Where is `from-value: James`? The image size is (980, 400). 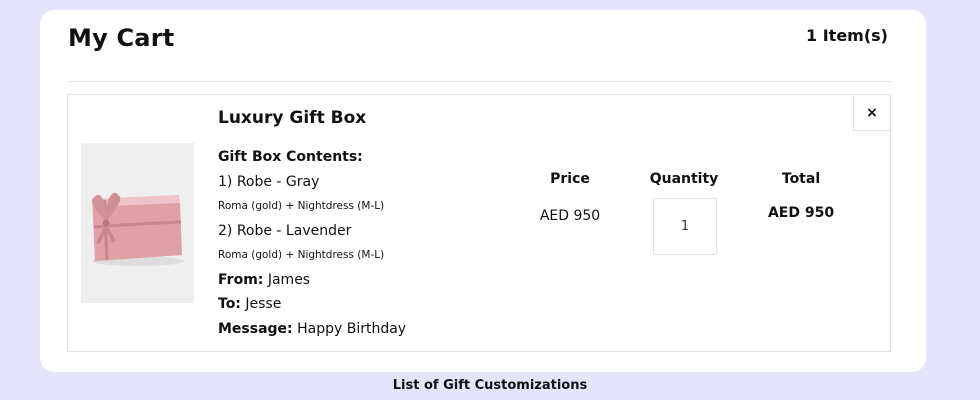 from-value: James is located at coordinates (289, 279).